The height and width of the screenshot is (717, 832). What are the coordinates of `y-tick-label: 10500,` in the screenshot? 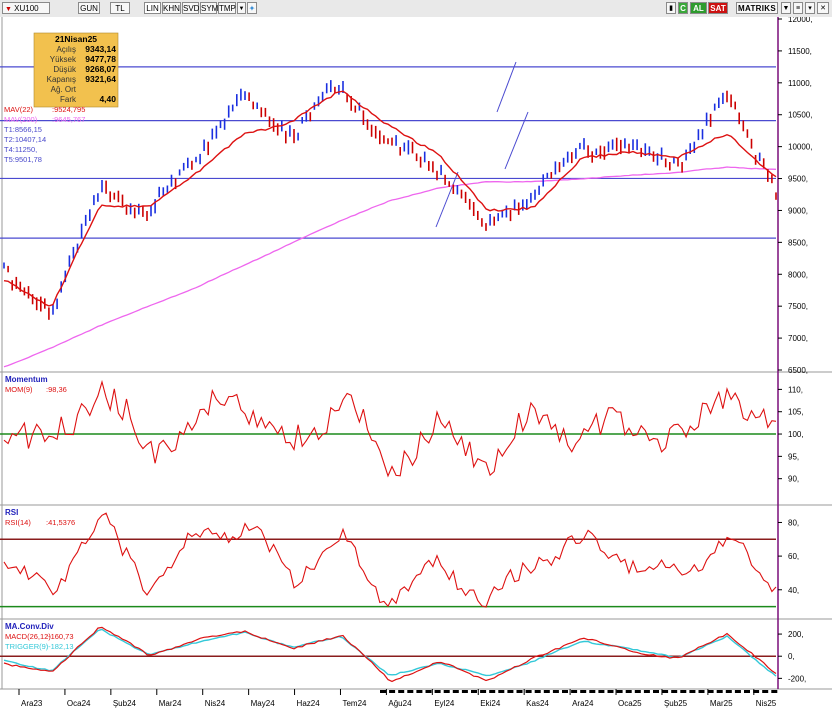 It's located at (800, 115).